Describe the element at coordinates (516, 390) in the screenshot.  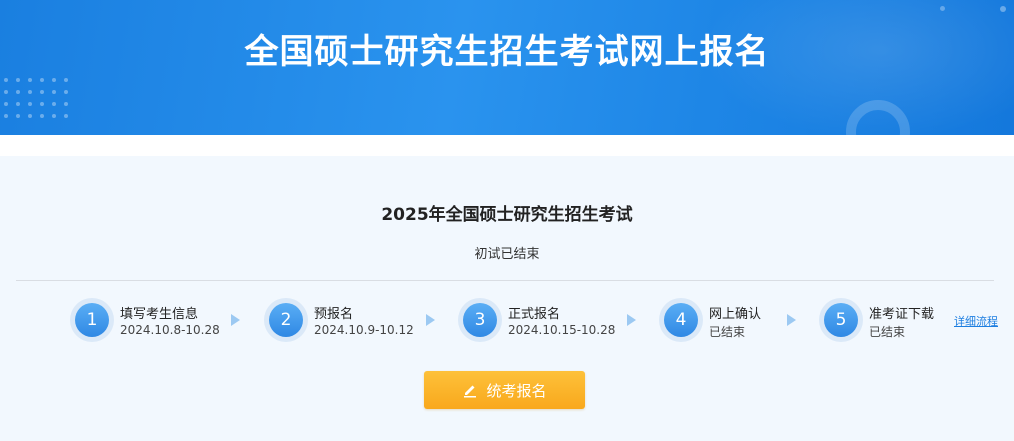
I see `register-button-label: 统考报名` at that location.